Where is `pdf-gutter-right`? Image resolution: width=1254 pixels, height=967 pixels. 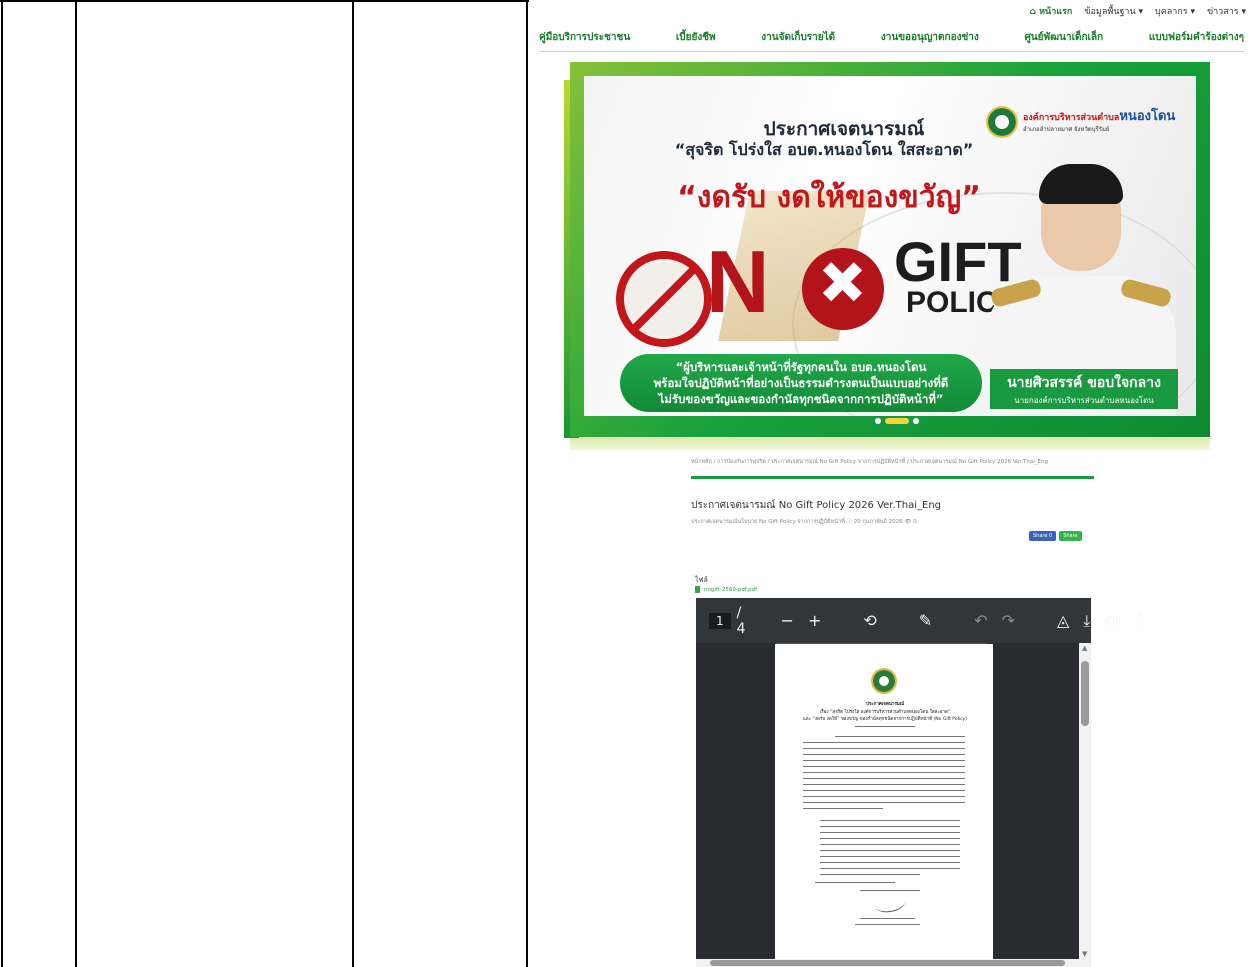 pdf-gutter-right is located at coordinates (1033, 801).